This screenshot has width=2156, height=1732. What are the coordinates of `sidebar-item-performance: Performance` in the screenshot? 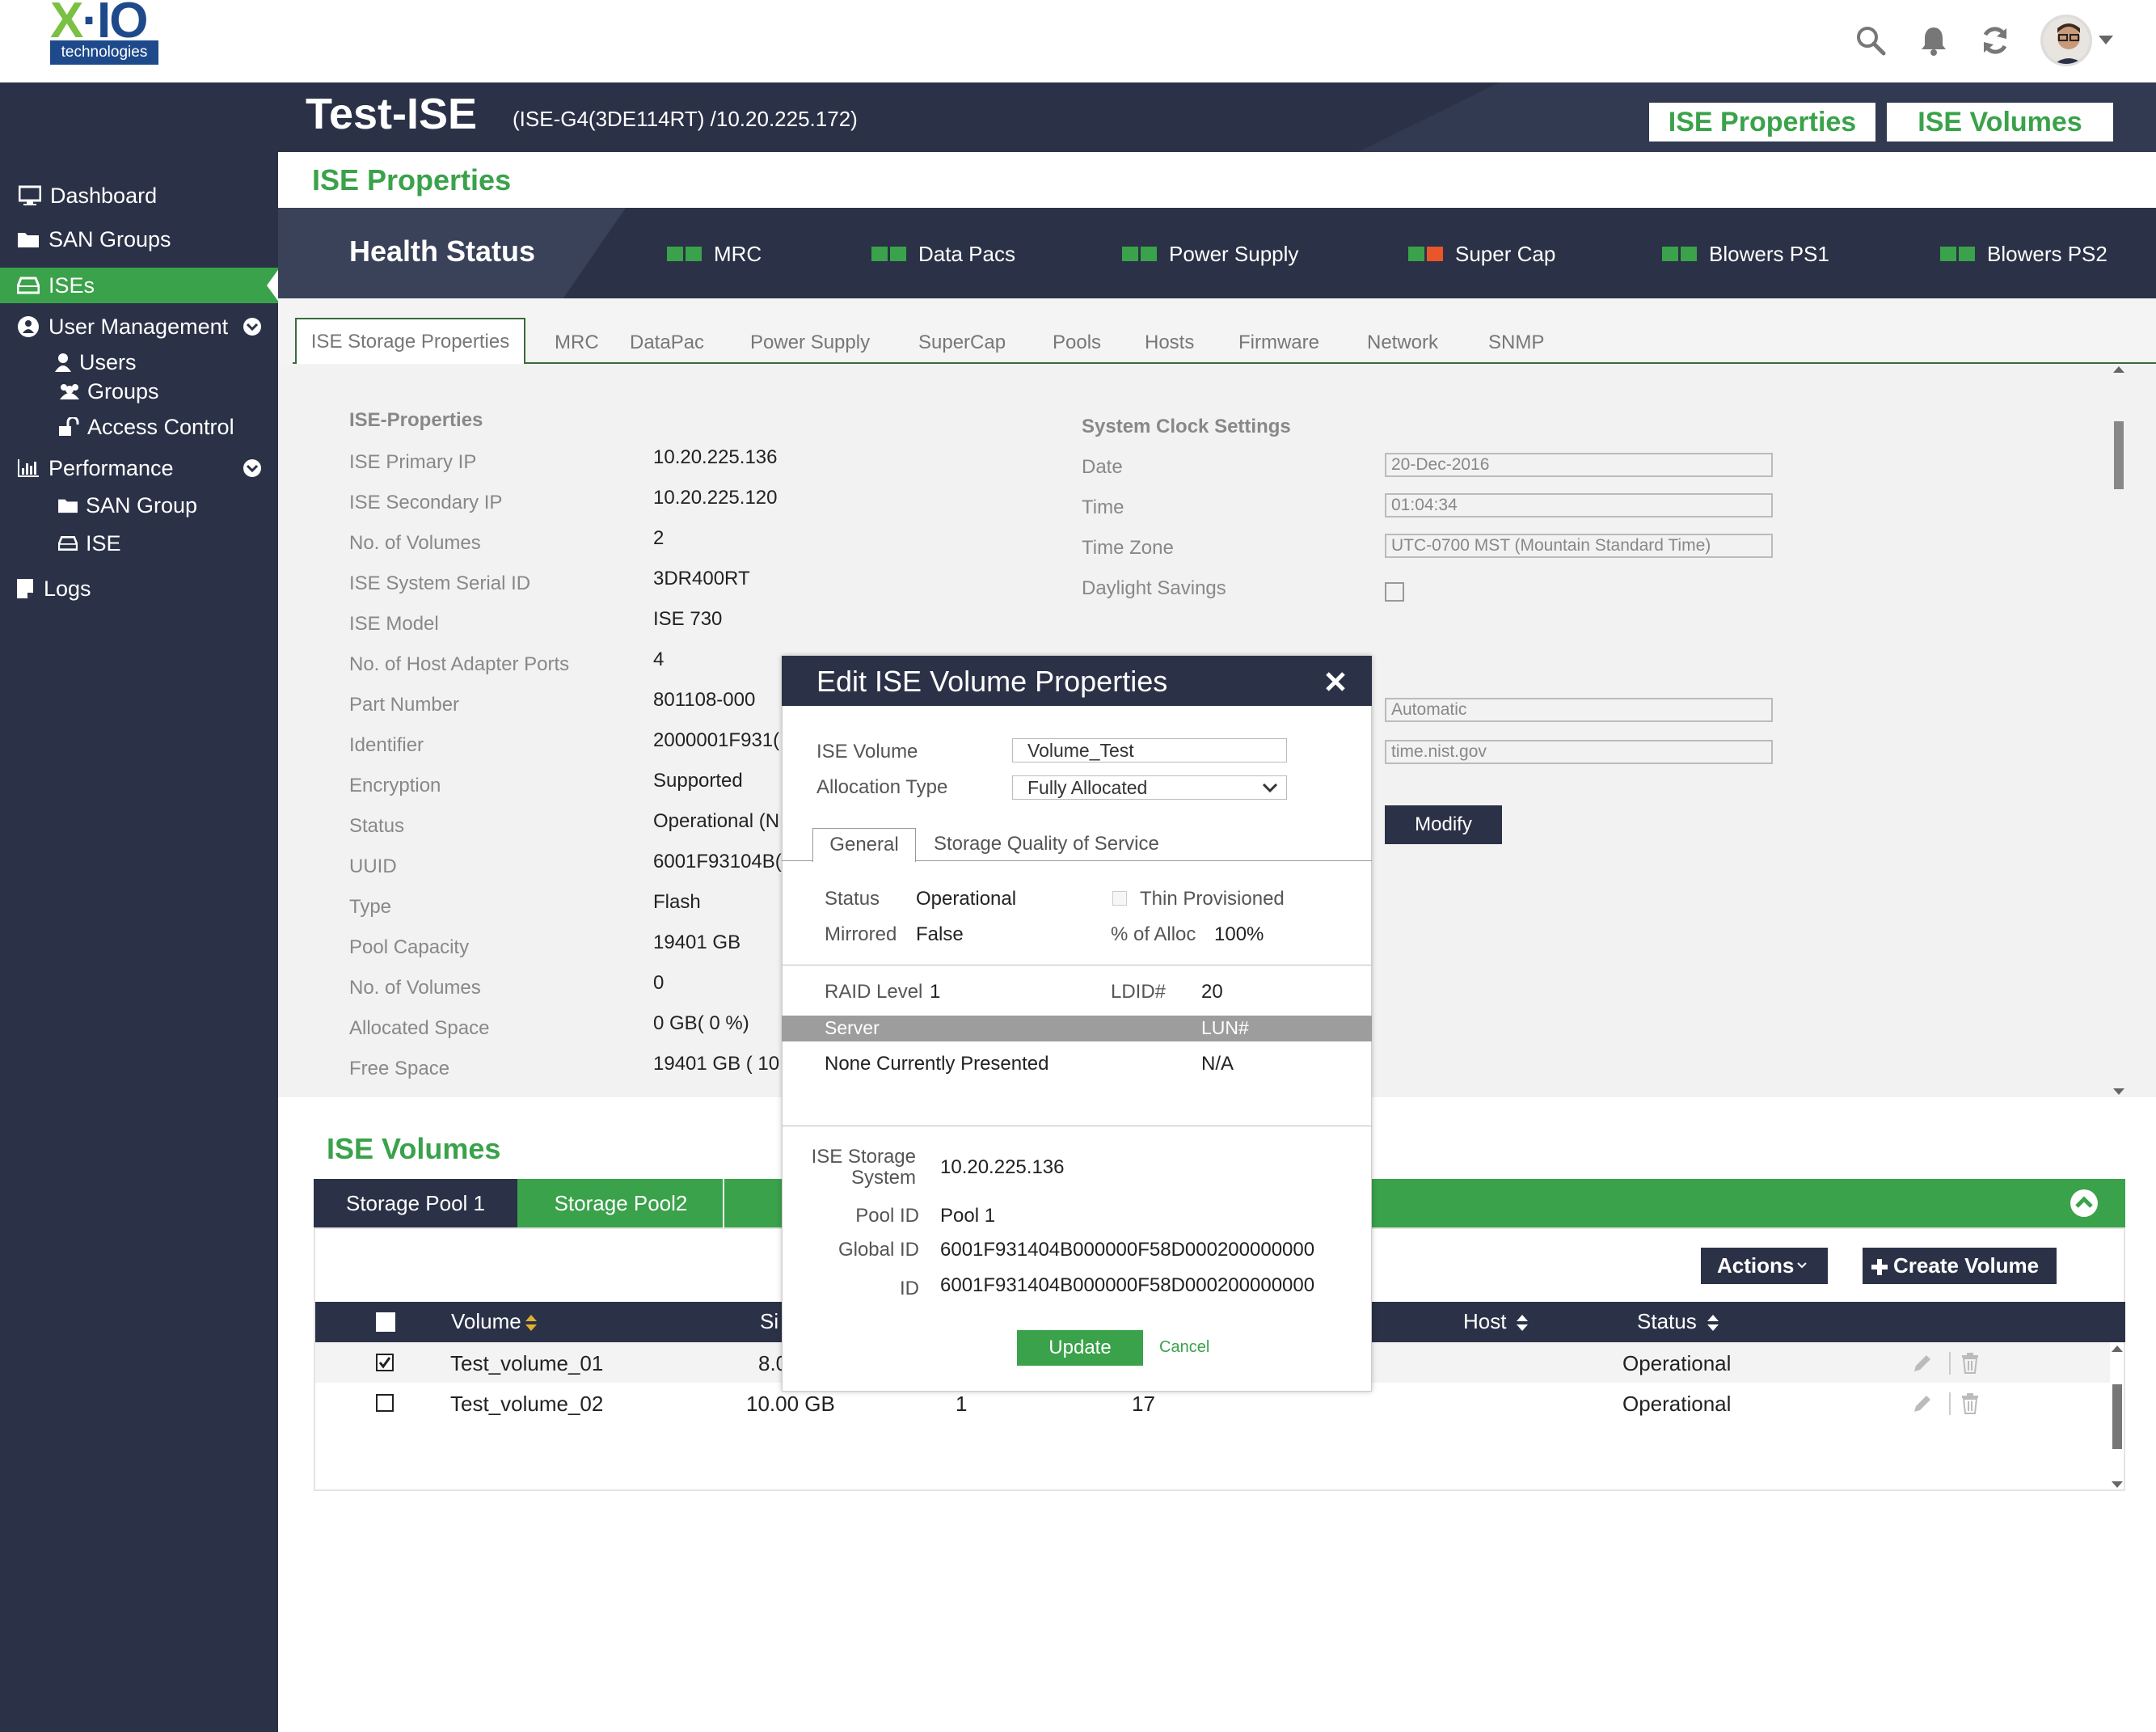 It's located at (139, 468).